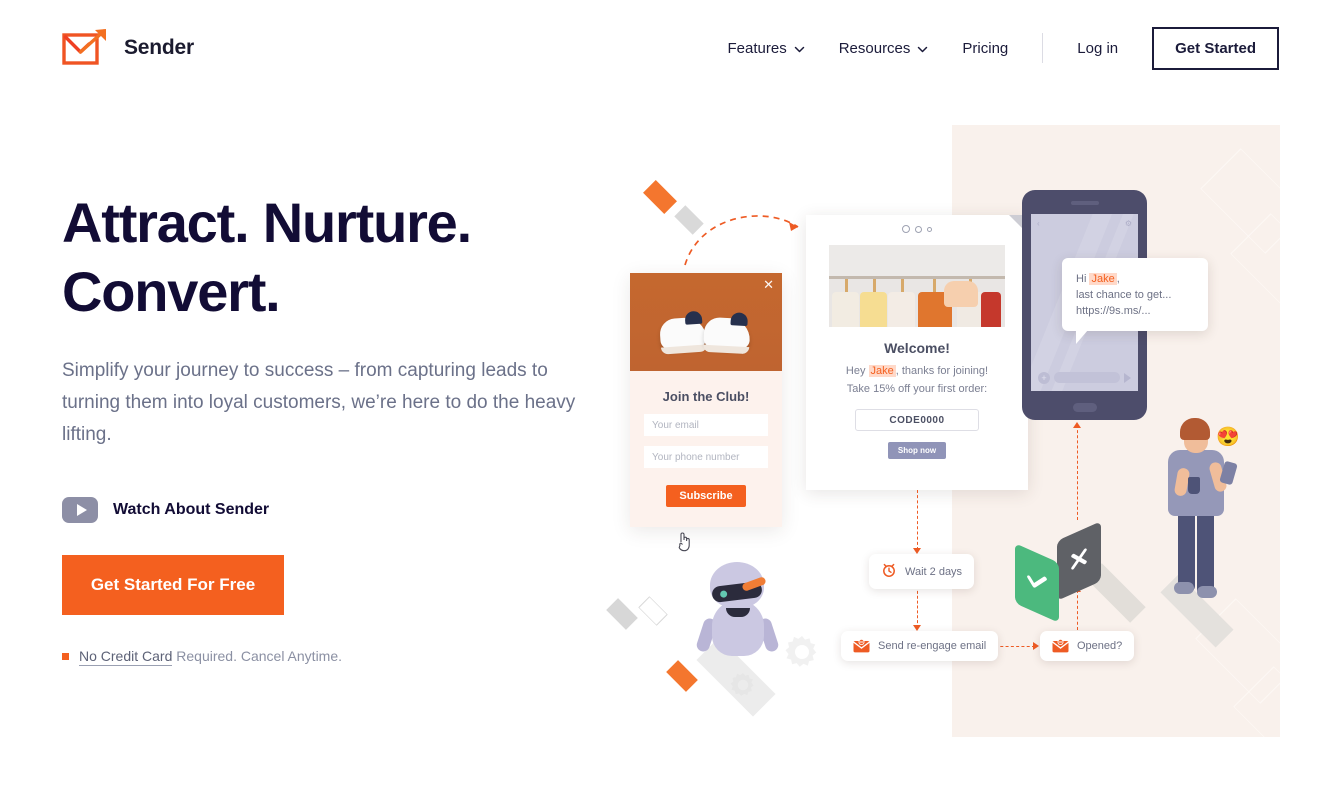 The height and width of the screenshot is (800, 1341). What do you see at coordinates (942, 371) in the screenshot?
I see `email-greeting-post: , thanks for joining!` at bounding box center [942, 371].